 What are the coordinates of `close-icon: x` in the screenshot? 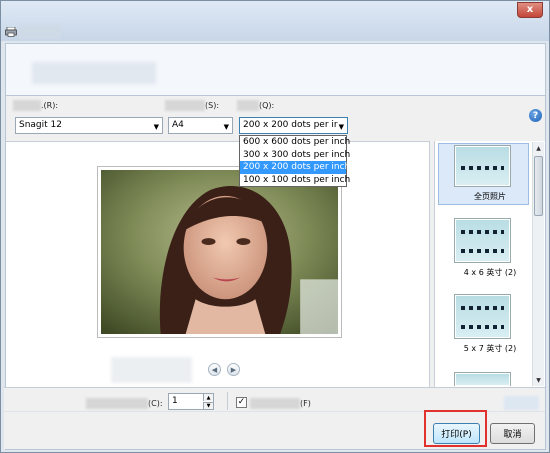 It's located at (530, 9).